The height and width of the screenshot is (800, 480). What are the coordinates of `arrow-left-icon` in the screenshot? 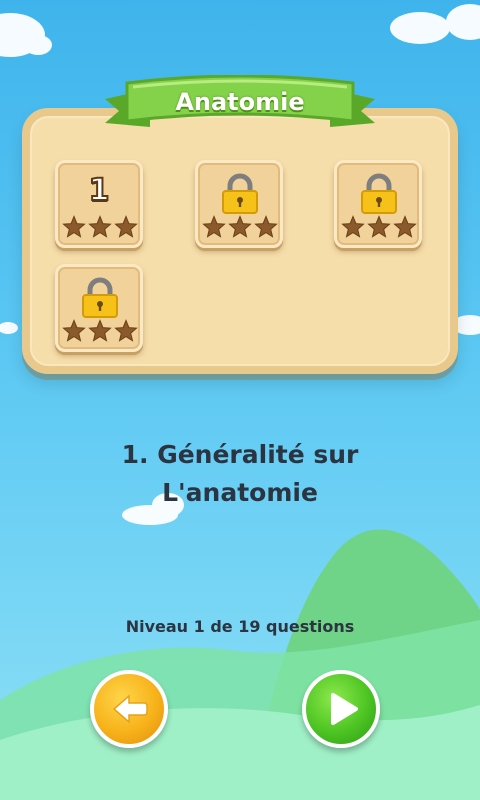 It's located at (130, 709).